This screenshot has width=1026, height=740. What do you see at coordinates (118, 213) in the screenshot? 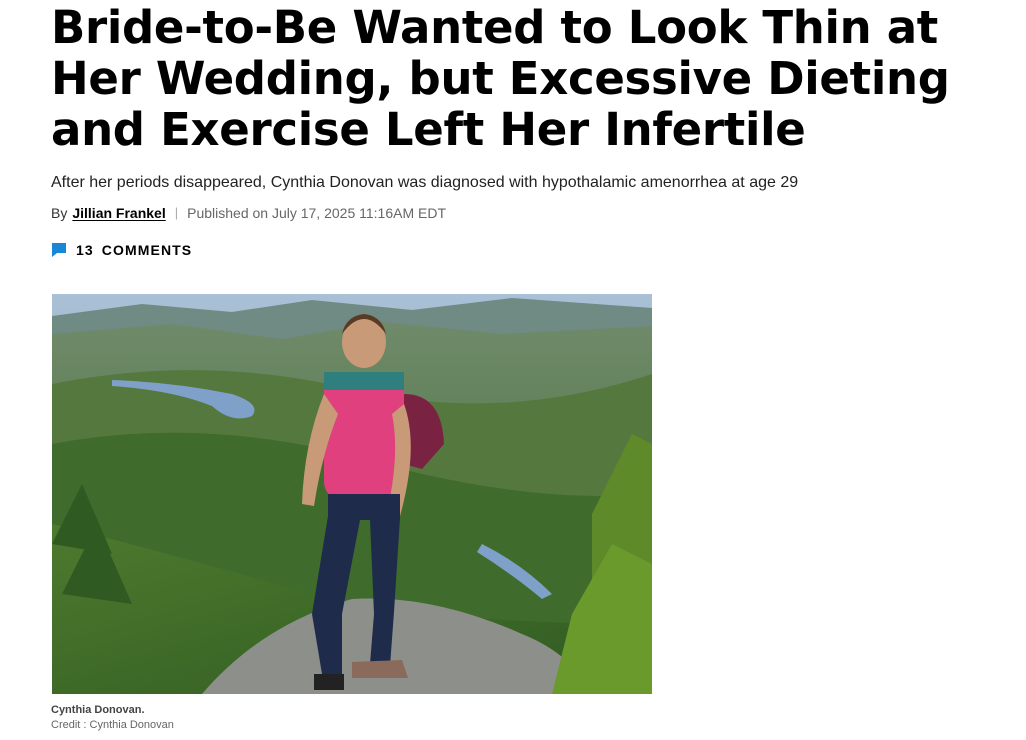
I see `author-link: Jillian Frankel` at bounding box center [118, 213].